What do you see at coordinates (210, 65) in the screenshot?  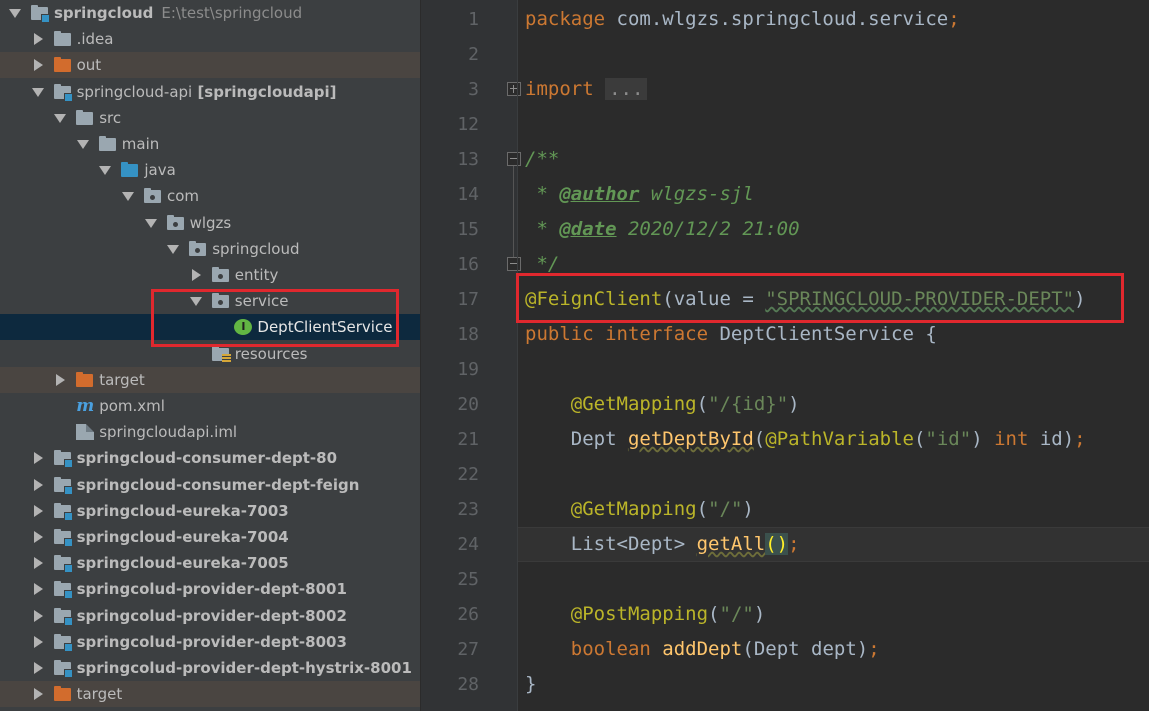 I see `tree-out: out` at bounding box center [210, 65].